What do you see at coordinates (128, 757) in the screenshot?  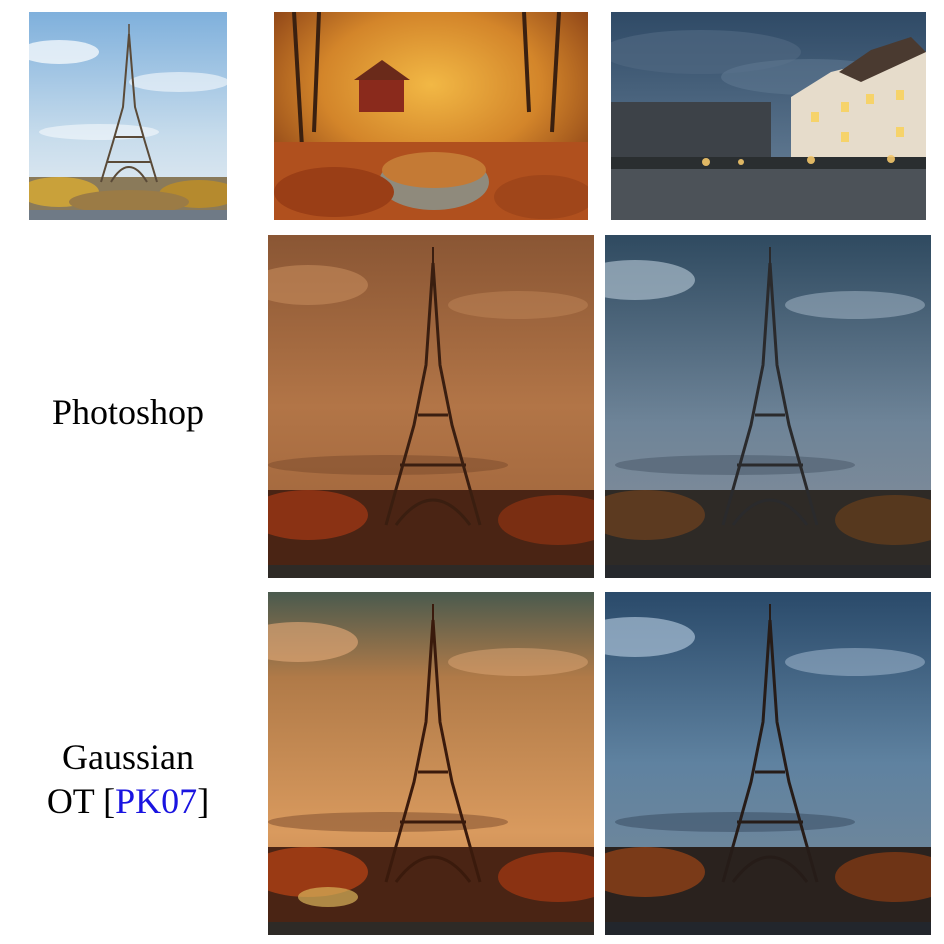 I see `gaussian-label-line1: Gaussian` at bounding box center [128, 757].